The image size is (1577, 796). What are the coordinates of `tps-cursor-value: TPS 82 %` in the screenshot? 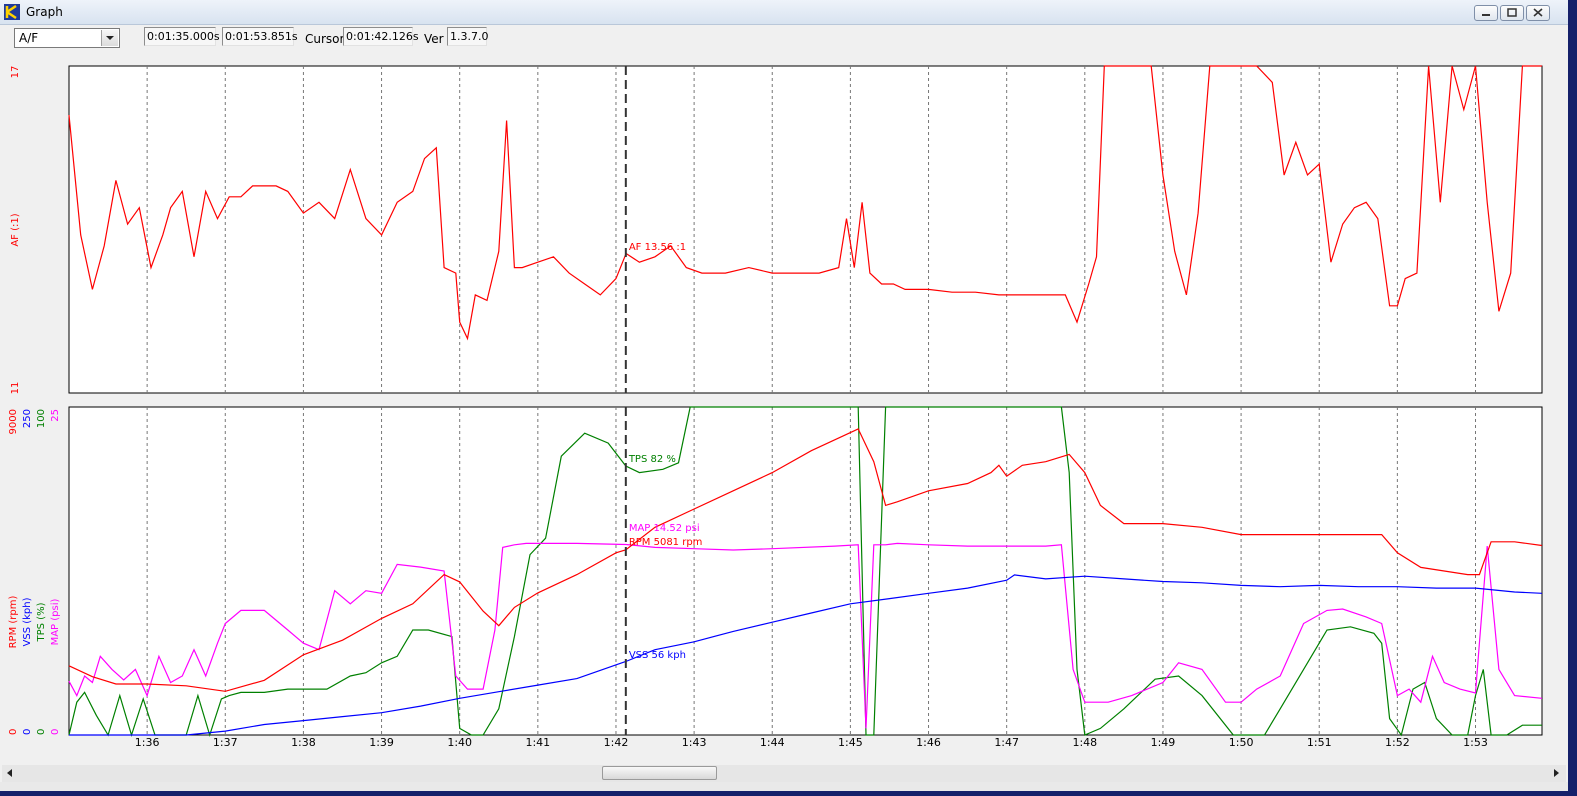 It's located at (652, 459).